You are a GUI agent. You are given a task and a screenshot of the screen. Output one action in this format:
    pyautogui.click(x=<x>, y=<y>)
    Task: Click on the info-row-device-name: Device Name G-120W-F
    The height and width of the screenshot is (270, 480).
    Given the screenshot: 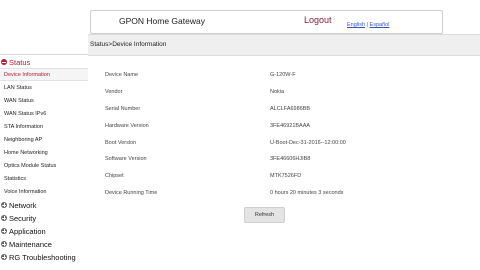 What is the action you would take?
    pyautogui.click(x=284, y=77)
    